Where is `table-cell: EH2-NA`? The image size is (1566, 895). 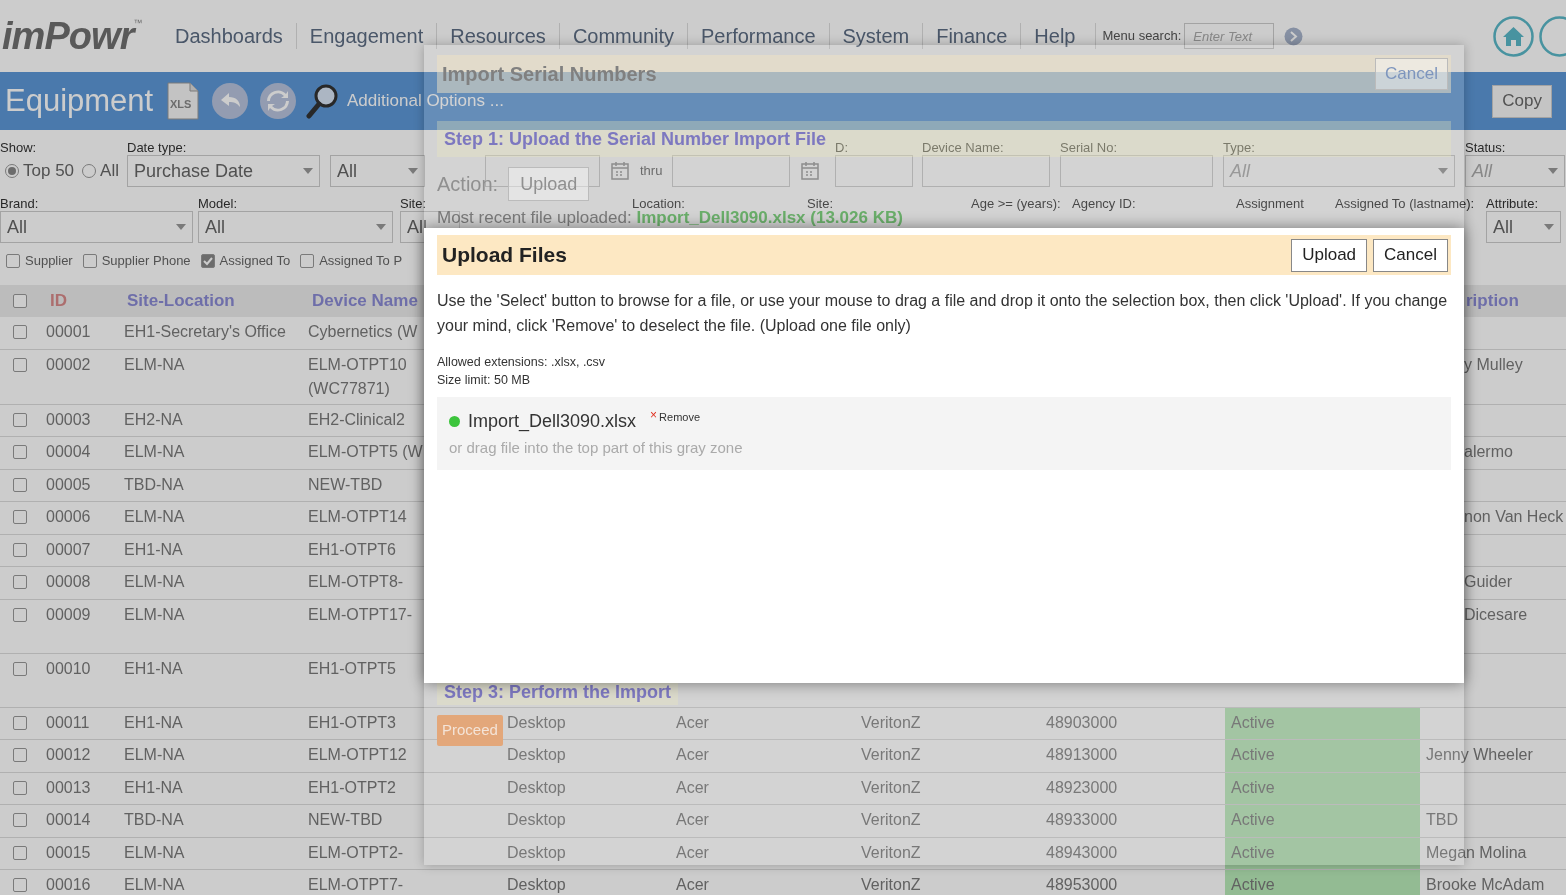 table-cell: EH2-NA is located at coordinates (153, 419).